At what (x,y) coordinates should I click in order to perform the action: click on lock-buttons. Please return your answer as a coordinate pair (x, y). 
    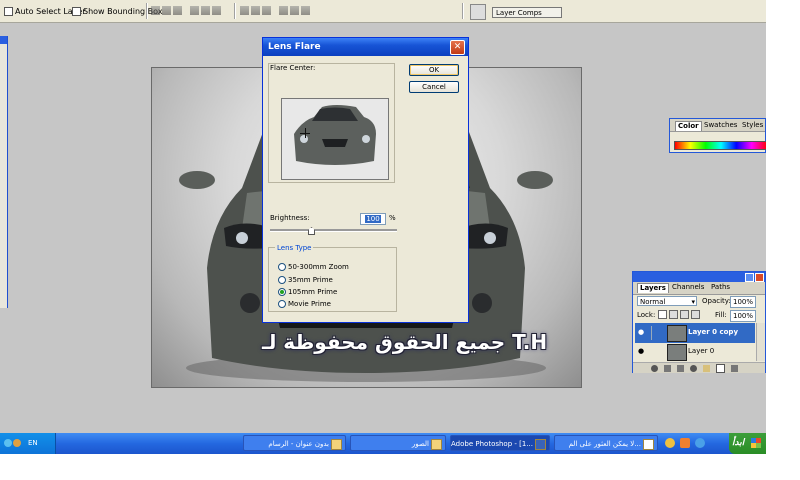
    Looking at the image, I should click on (679, 314).